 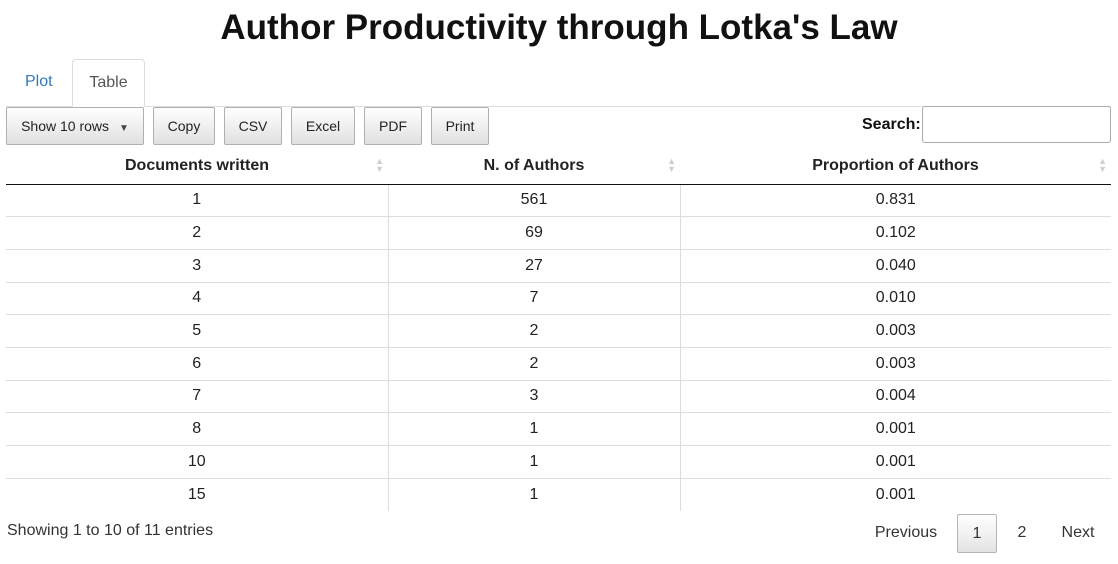 I want to click on table-cell: 69, so click(x=533, y=233).